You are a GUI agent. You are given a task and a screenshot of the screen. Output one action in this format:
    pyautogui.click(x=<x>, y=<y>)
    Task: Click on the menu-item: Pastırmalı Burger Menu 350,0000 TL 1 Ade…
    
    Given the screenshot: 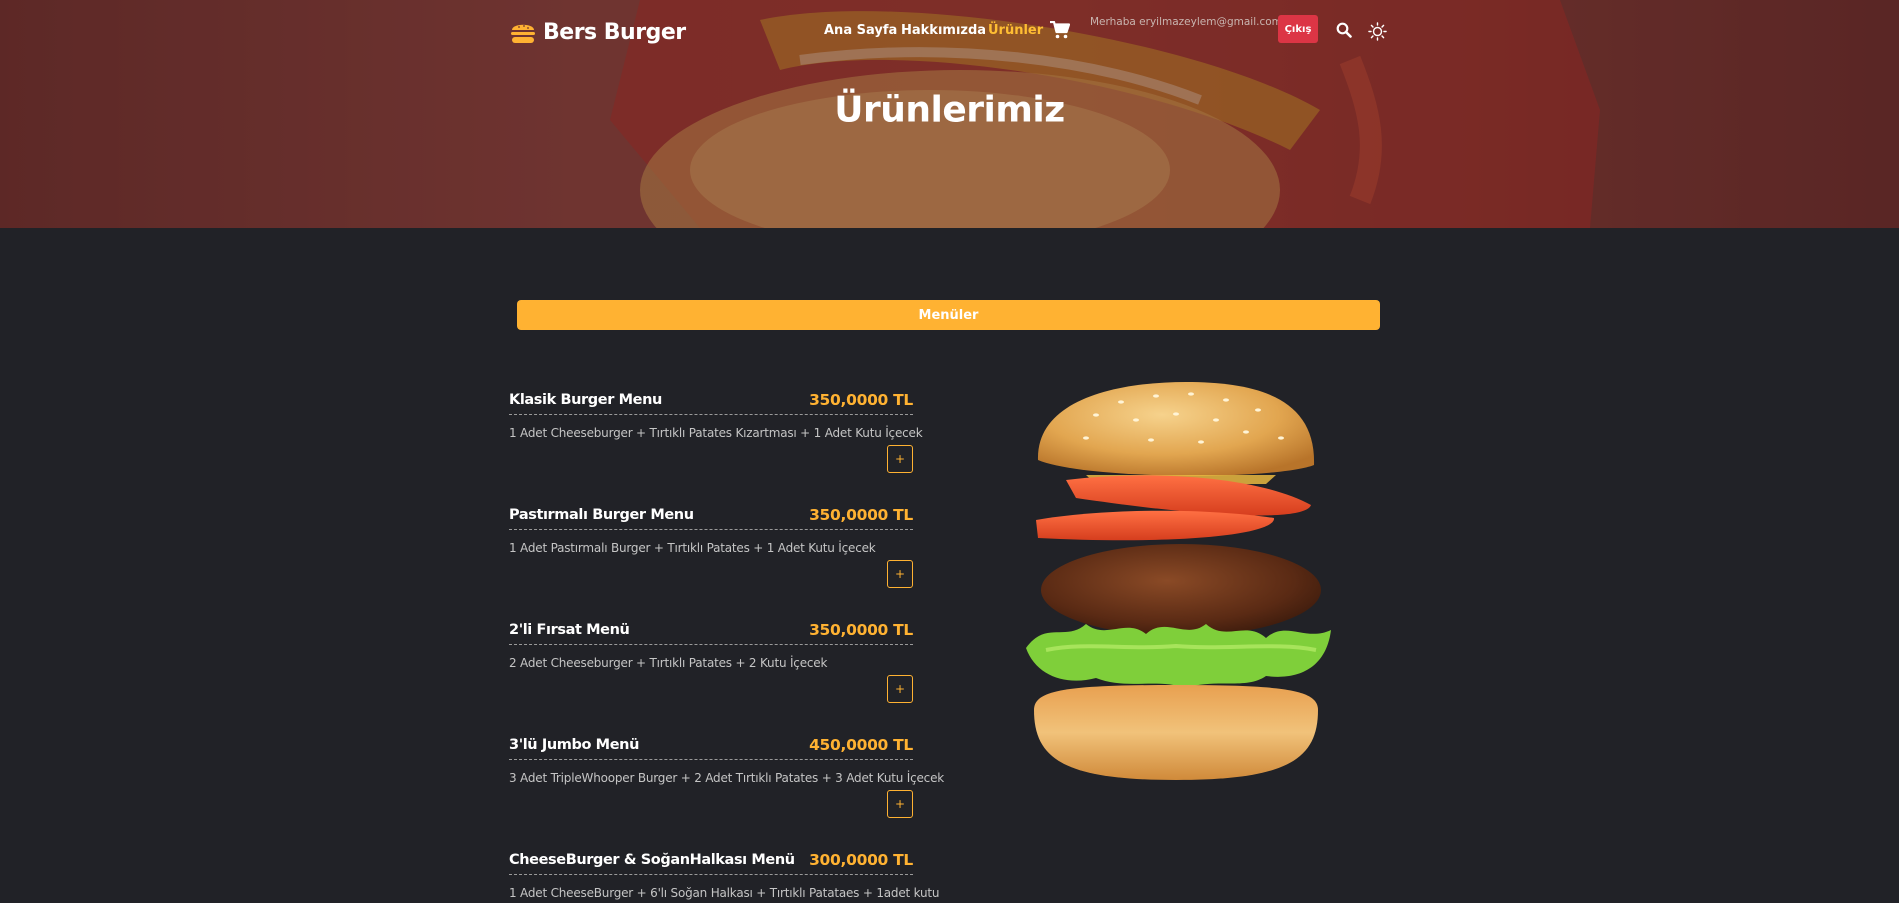 What is the action you would take?
    pyautogui.click(x=711, y=542)
    